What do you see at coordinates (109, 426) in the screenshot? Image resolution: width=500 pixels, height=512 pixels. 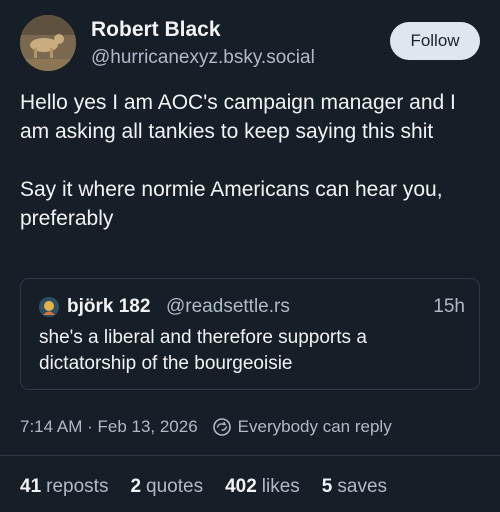 I see `post-timestamp: 7:14 AM · Feb 13, 2026` at bounding box center [109, 426].